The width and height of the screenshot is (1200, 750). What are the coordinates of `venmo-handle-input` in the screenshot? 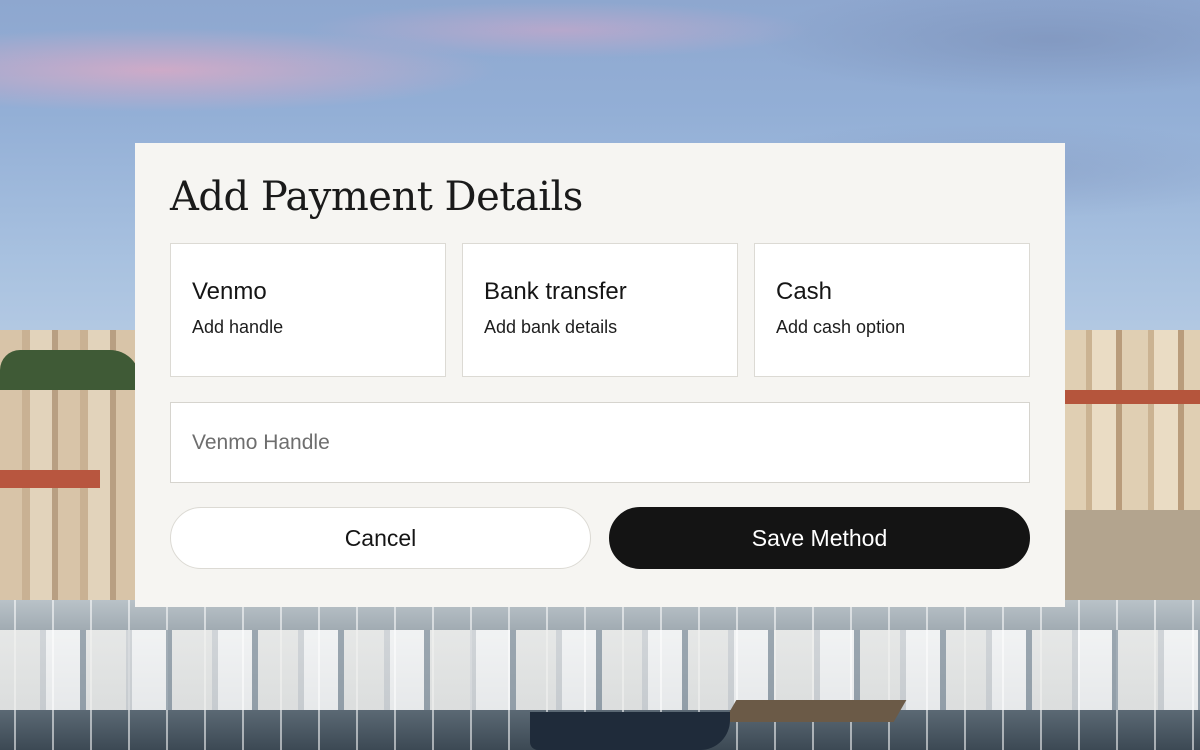 It's located at (600, 442).